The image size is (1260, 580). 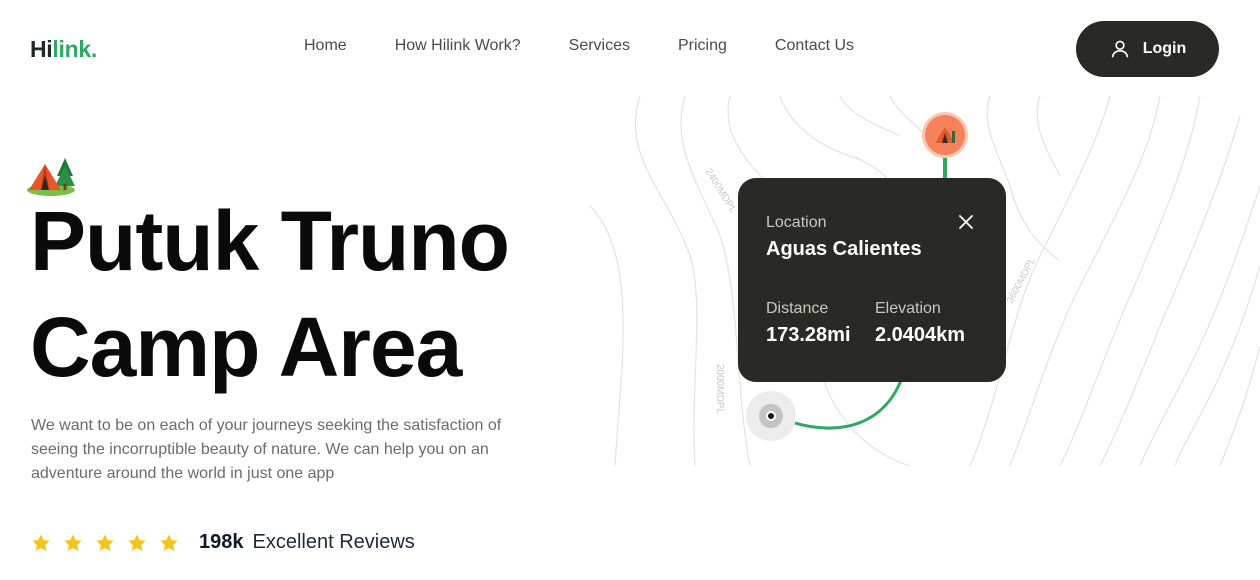 I want to click on contour-label-3600: 3600MDPL, so click(x=1021, y=281).